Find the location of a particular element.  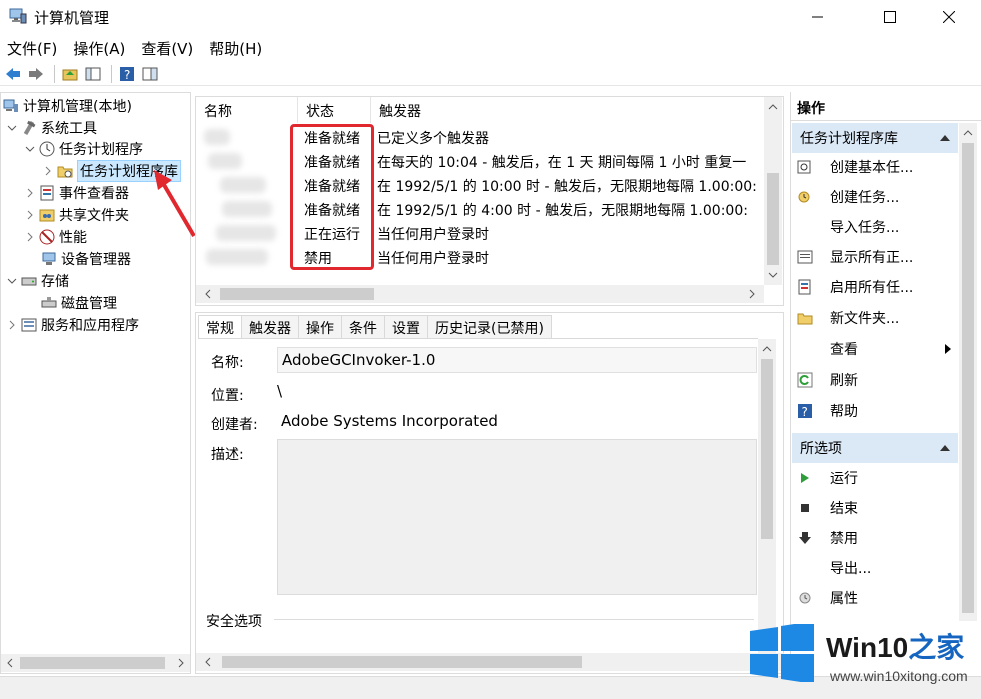

action-view: 查看 is located at coordinates (877, 349).